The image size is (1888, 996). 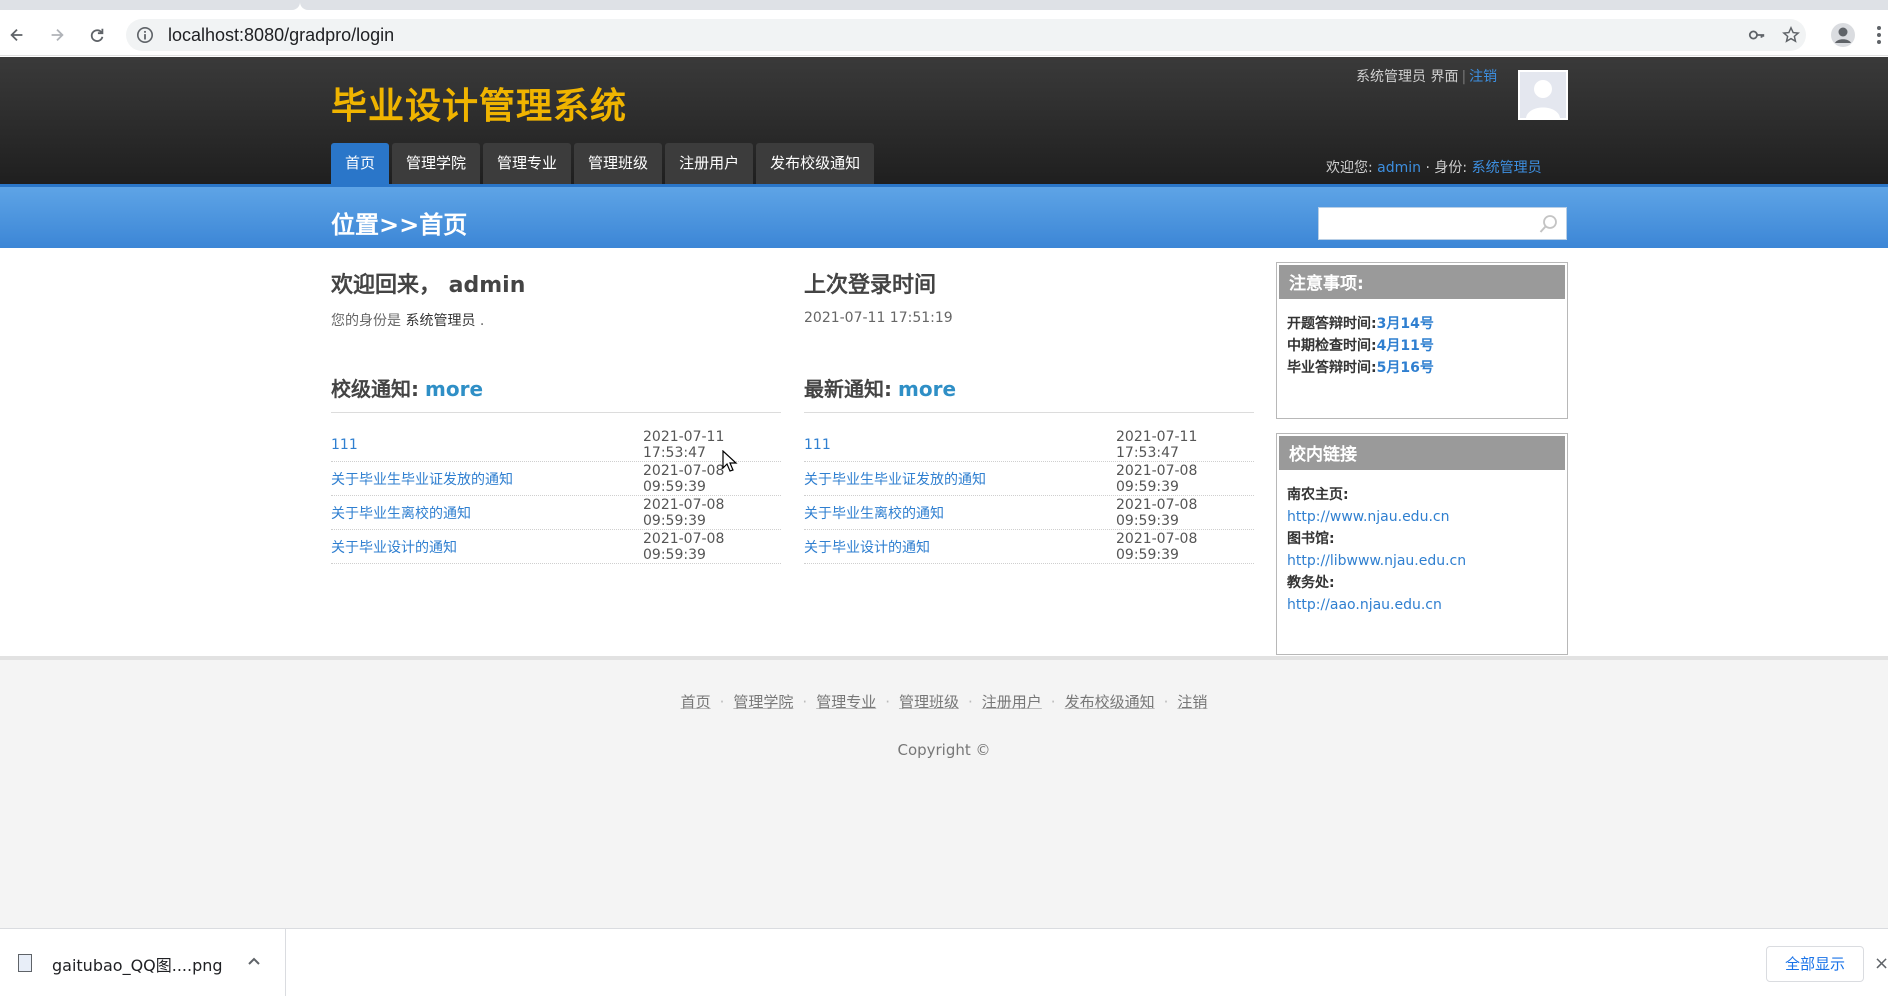 I want to click on note-row: 毕业答辩时间:5月16号, so click(x=1422, y=368).